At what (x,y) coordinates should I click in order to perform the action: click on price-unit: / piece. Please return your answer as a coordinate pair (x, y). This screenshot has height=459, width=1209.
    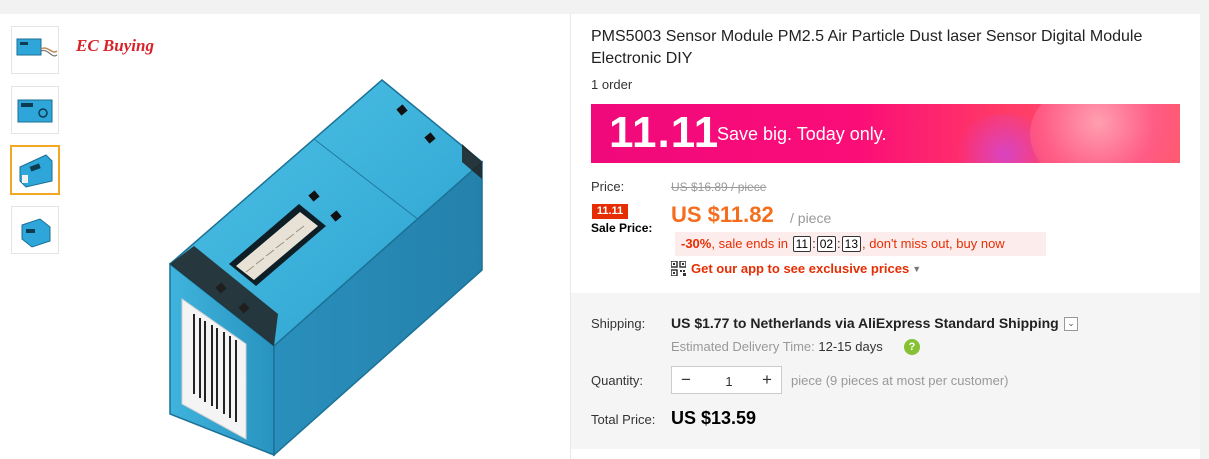
    Looking at the image, I should click on (811, 218).